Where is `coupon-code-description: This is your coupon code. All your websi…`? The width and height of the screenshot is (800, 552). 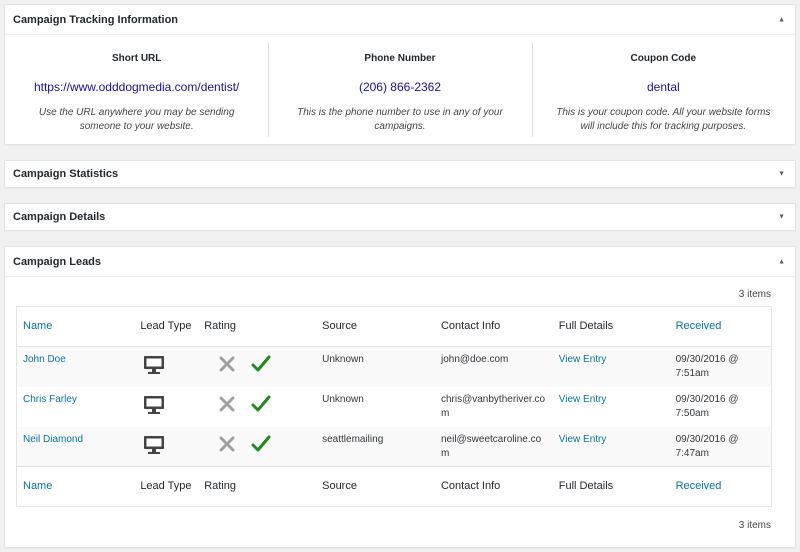 coupon-code-description: This is your coupon code. All your websi… is located at coordinates (663, 119).